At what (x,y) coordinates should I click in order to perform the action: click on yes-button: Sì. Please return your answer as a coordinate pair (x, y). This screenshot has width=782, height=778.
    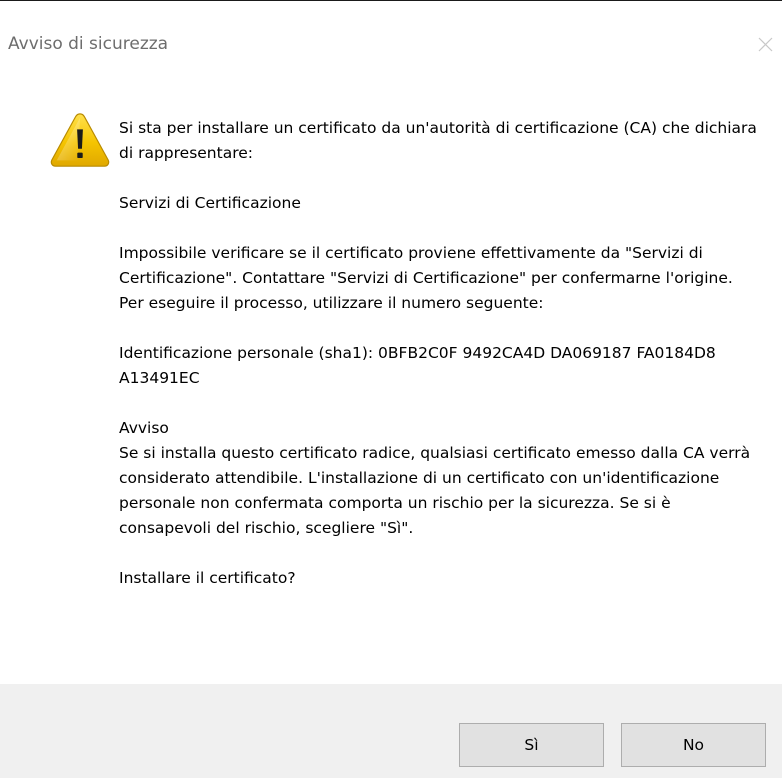
    Looking at the image, I should click on (531, 745).